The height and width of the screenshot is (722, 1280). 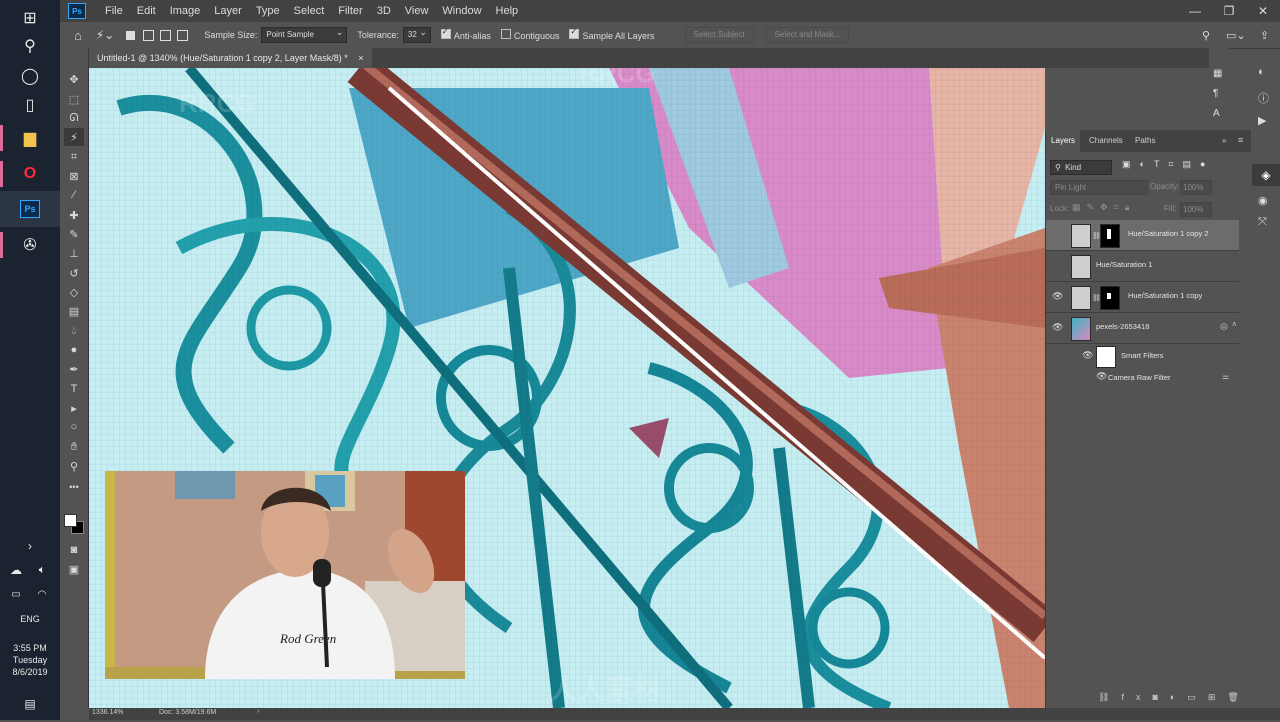 I want to click on sample-size-select: Point Sample, so click(x=304, y=34).